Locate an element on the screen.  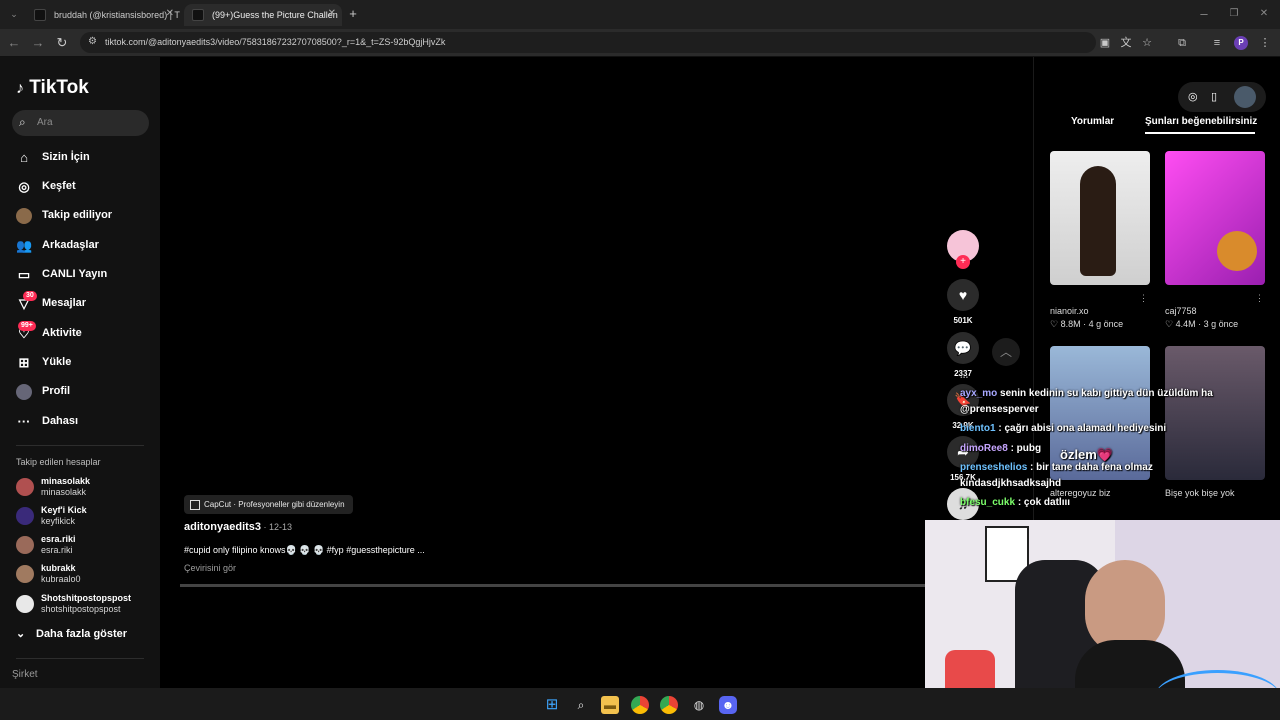
home-icon: ⌂ is located at coordinates (24, 157).